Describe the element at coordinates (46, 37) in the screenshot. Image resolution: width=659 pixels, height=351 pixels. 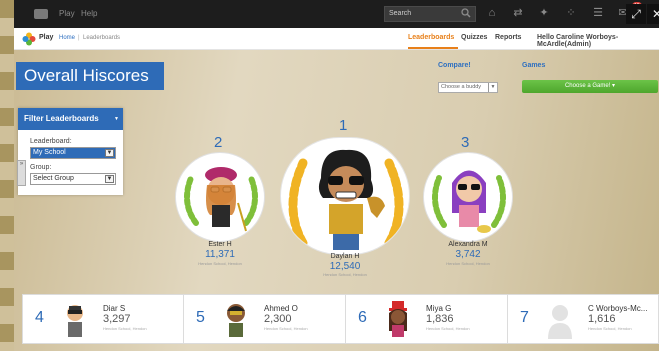
I see `app-name: Play` at that location.